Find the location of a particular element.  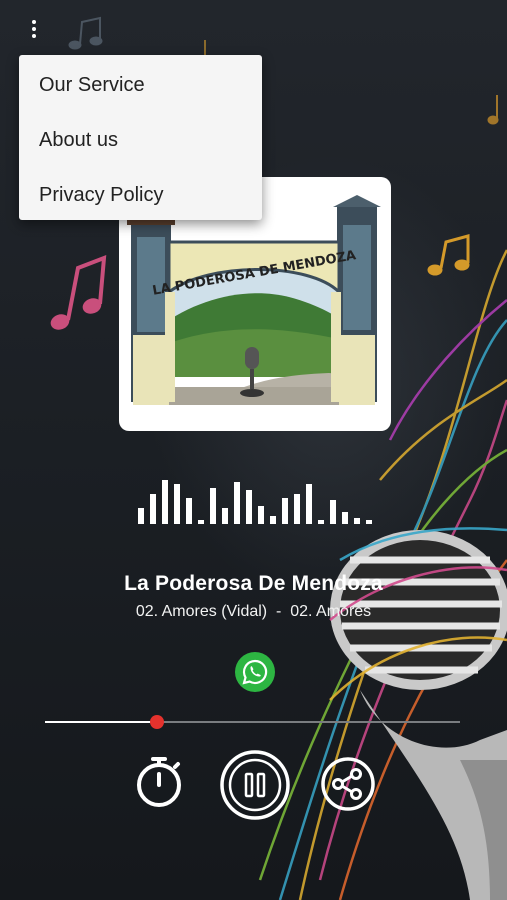

pause-icon is located at coordinates (255, 785).